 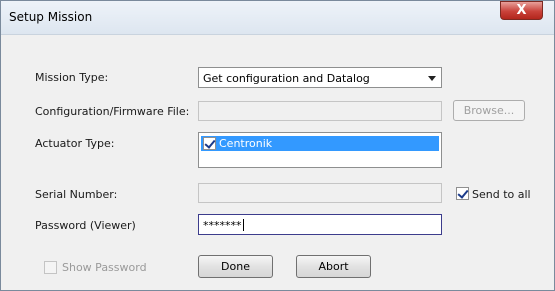 I want to click on password-label: Password (Viewer), so click(x=85, y=225).